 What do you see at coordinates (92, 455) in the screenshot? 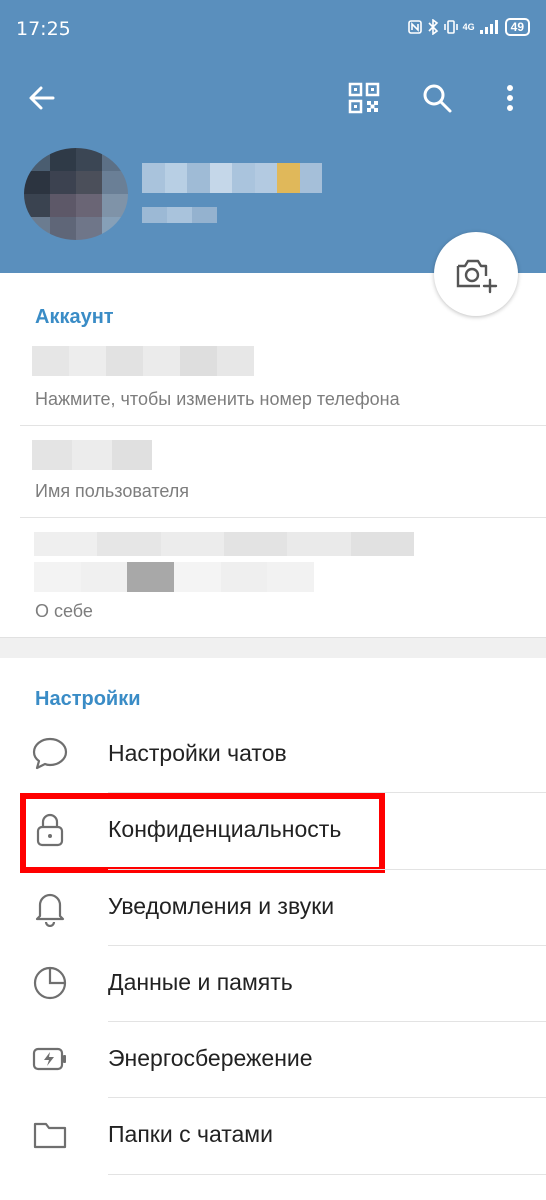
I see `username-value` at bounding box center [92, 455].